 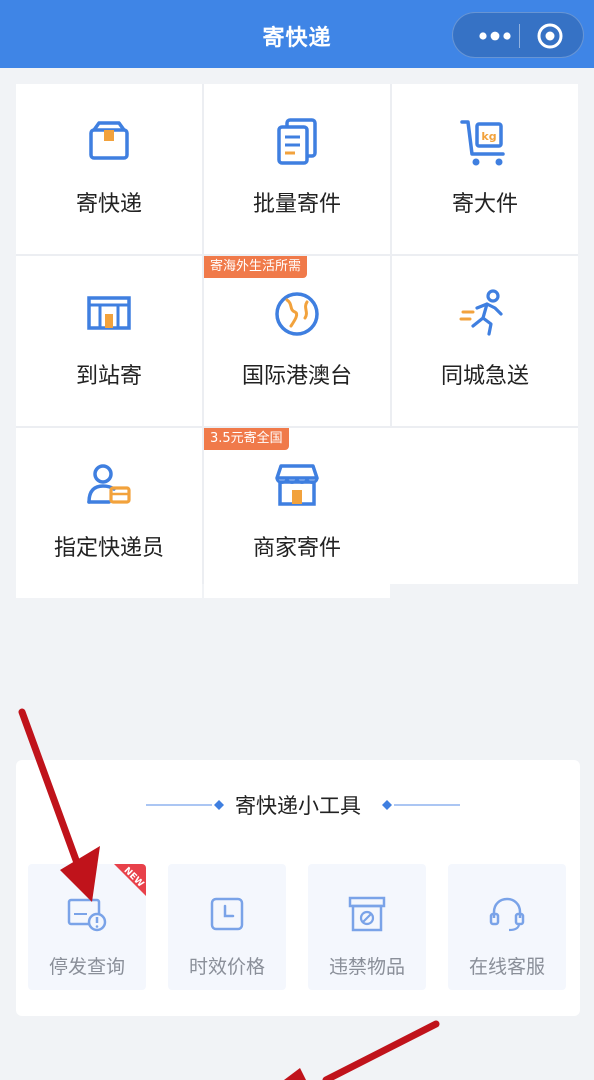 I want to click on tools-title: 寄快递小工具, so click(x=298, y=806).